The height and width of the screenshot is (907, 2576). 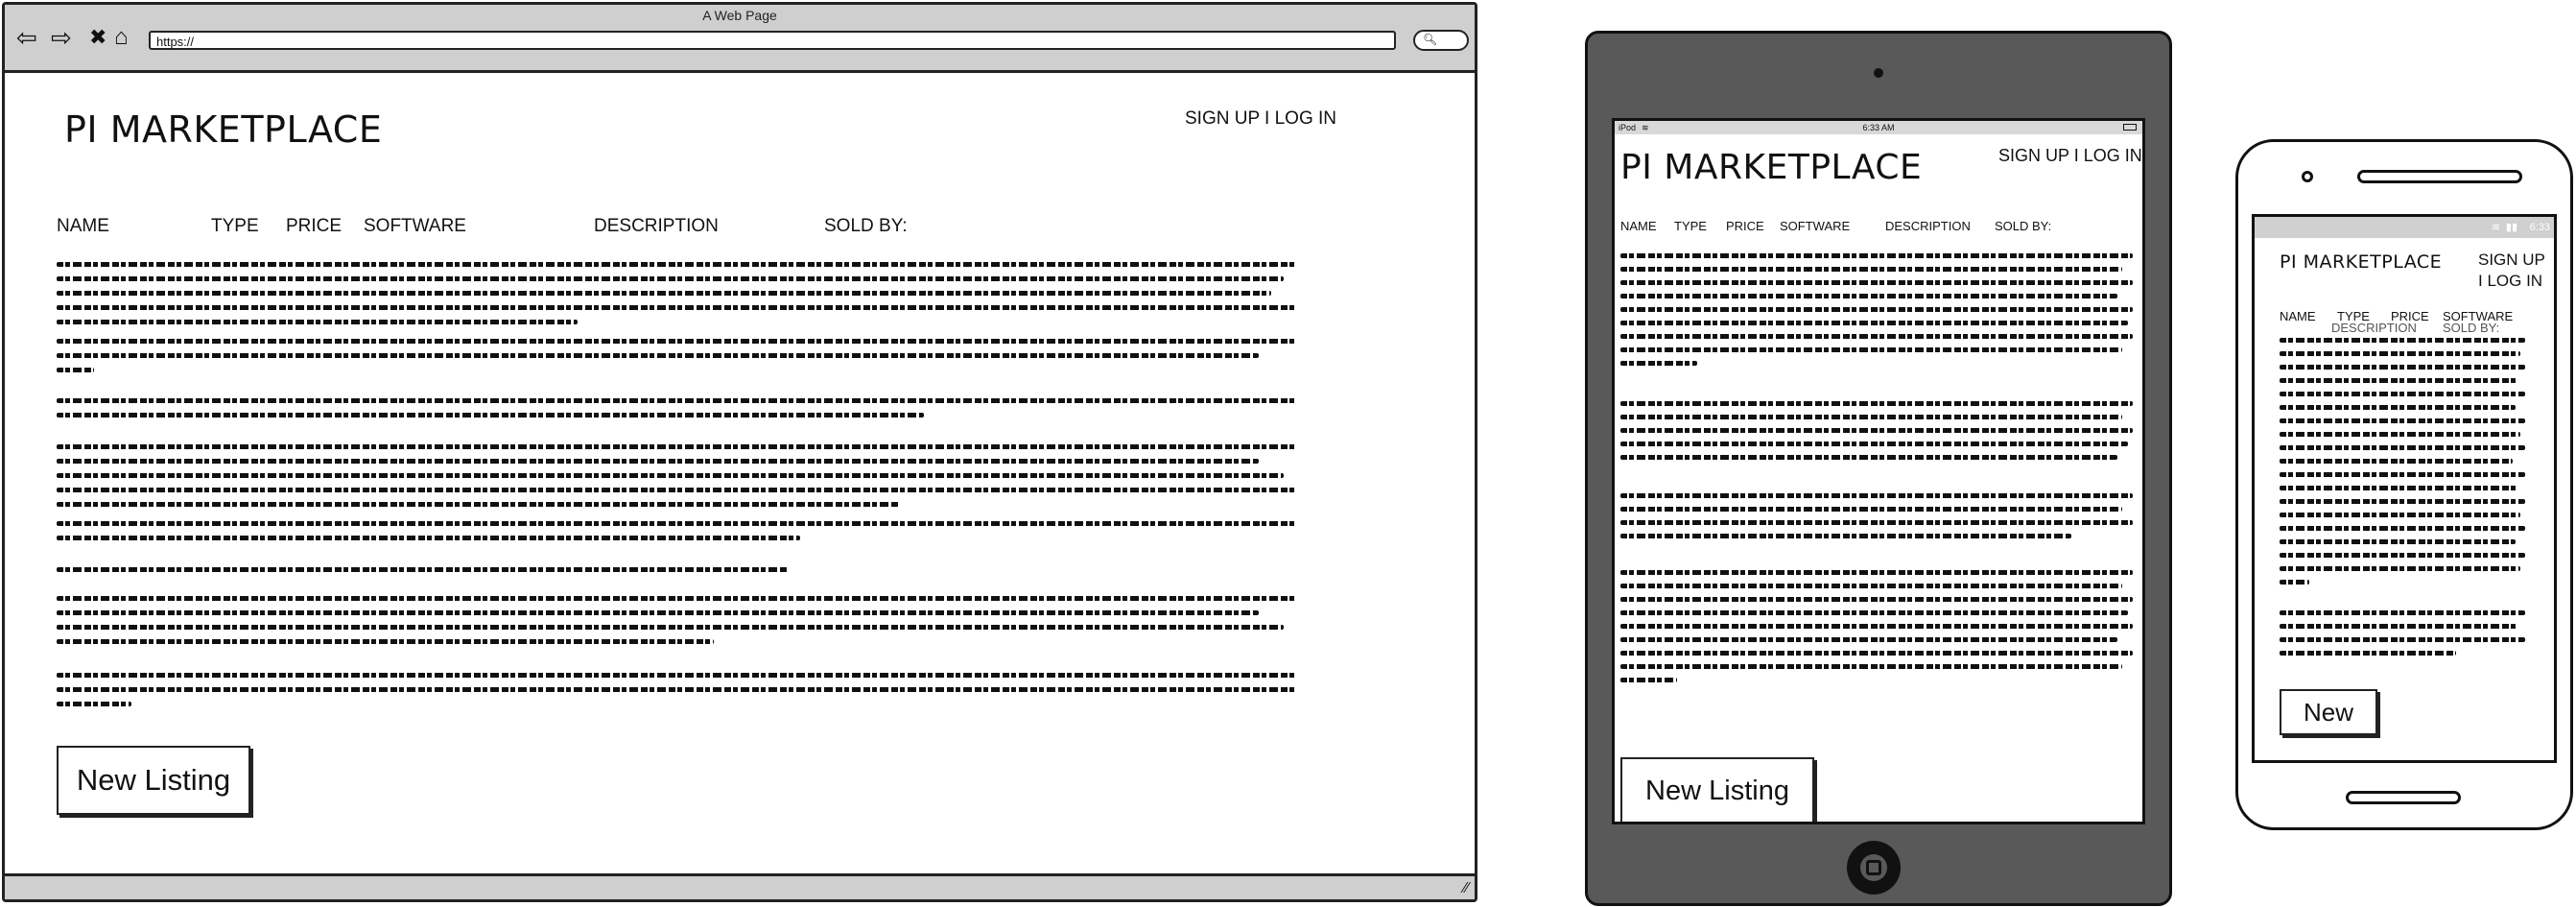 What do you see at coordinates (740, 886) in the screenshot?
I see `browser-status-bar: ⁄⁄` at bounding box center [740, 886].